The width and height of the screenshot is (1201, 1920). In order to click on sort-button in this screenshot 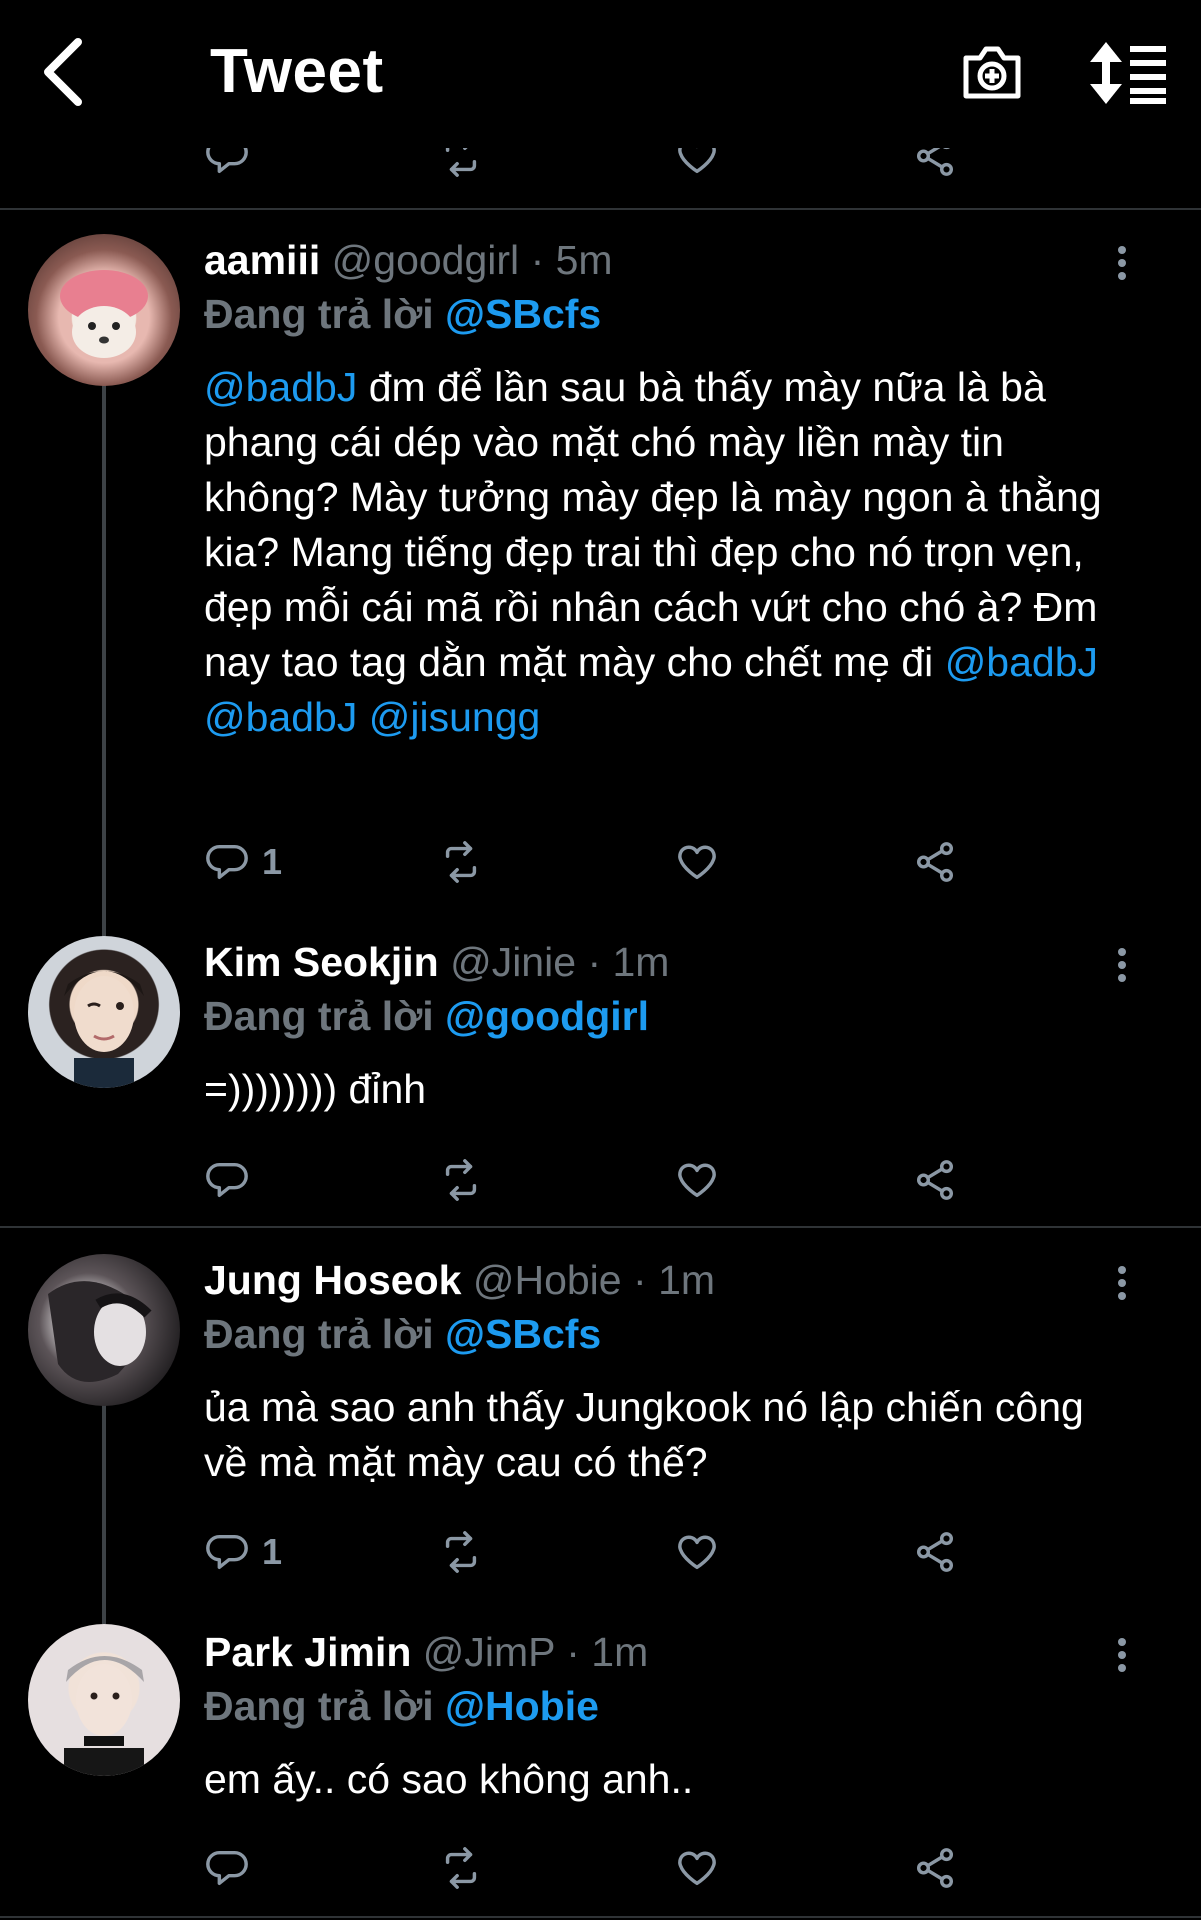, I will do `click(1130, 73)`.